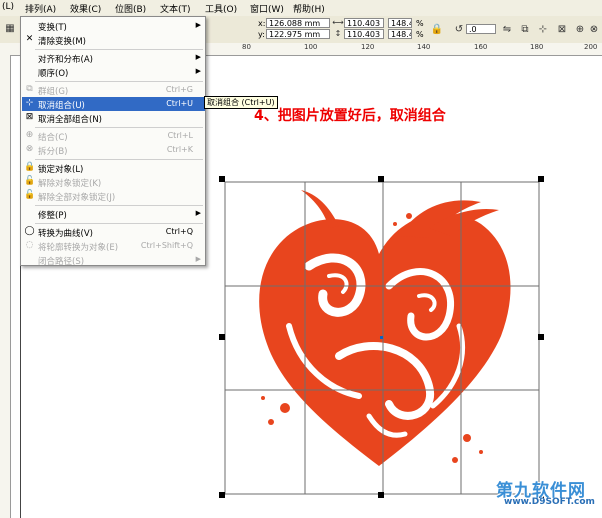  What do you see at coordinates (424, 47) in the screenshot?
I see `ruler-number: 140` at bounding box center [424, 47].